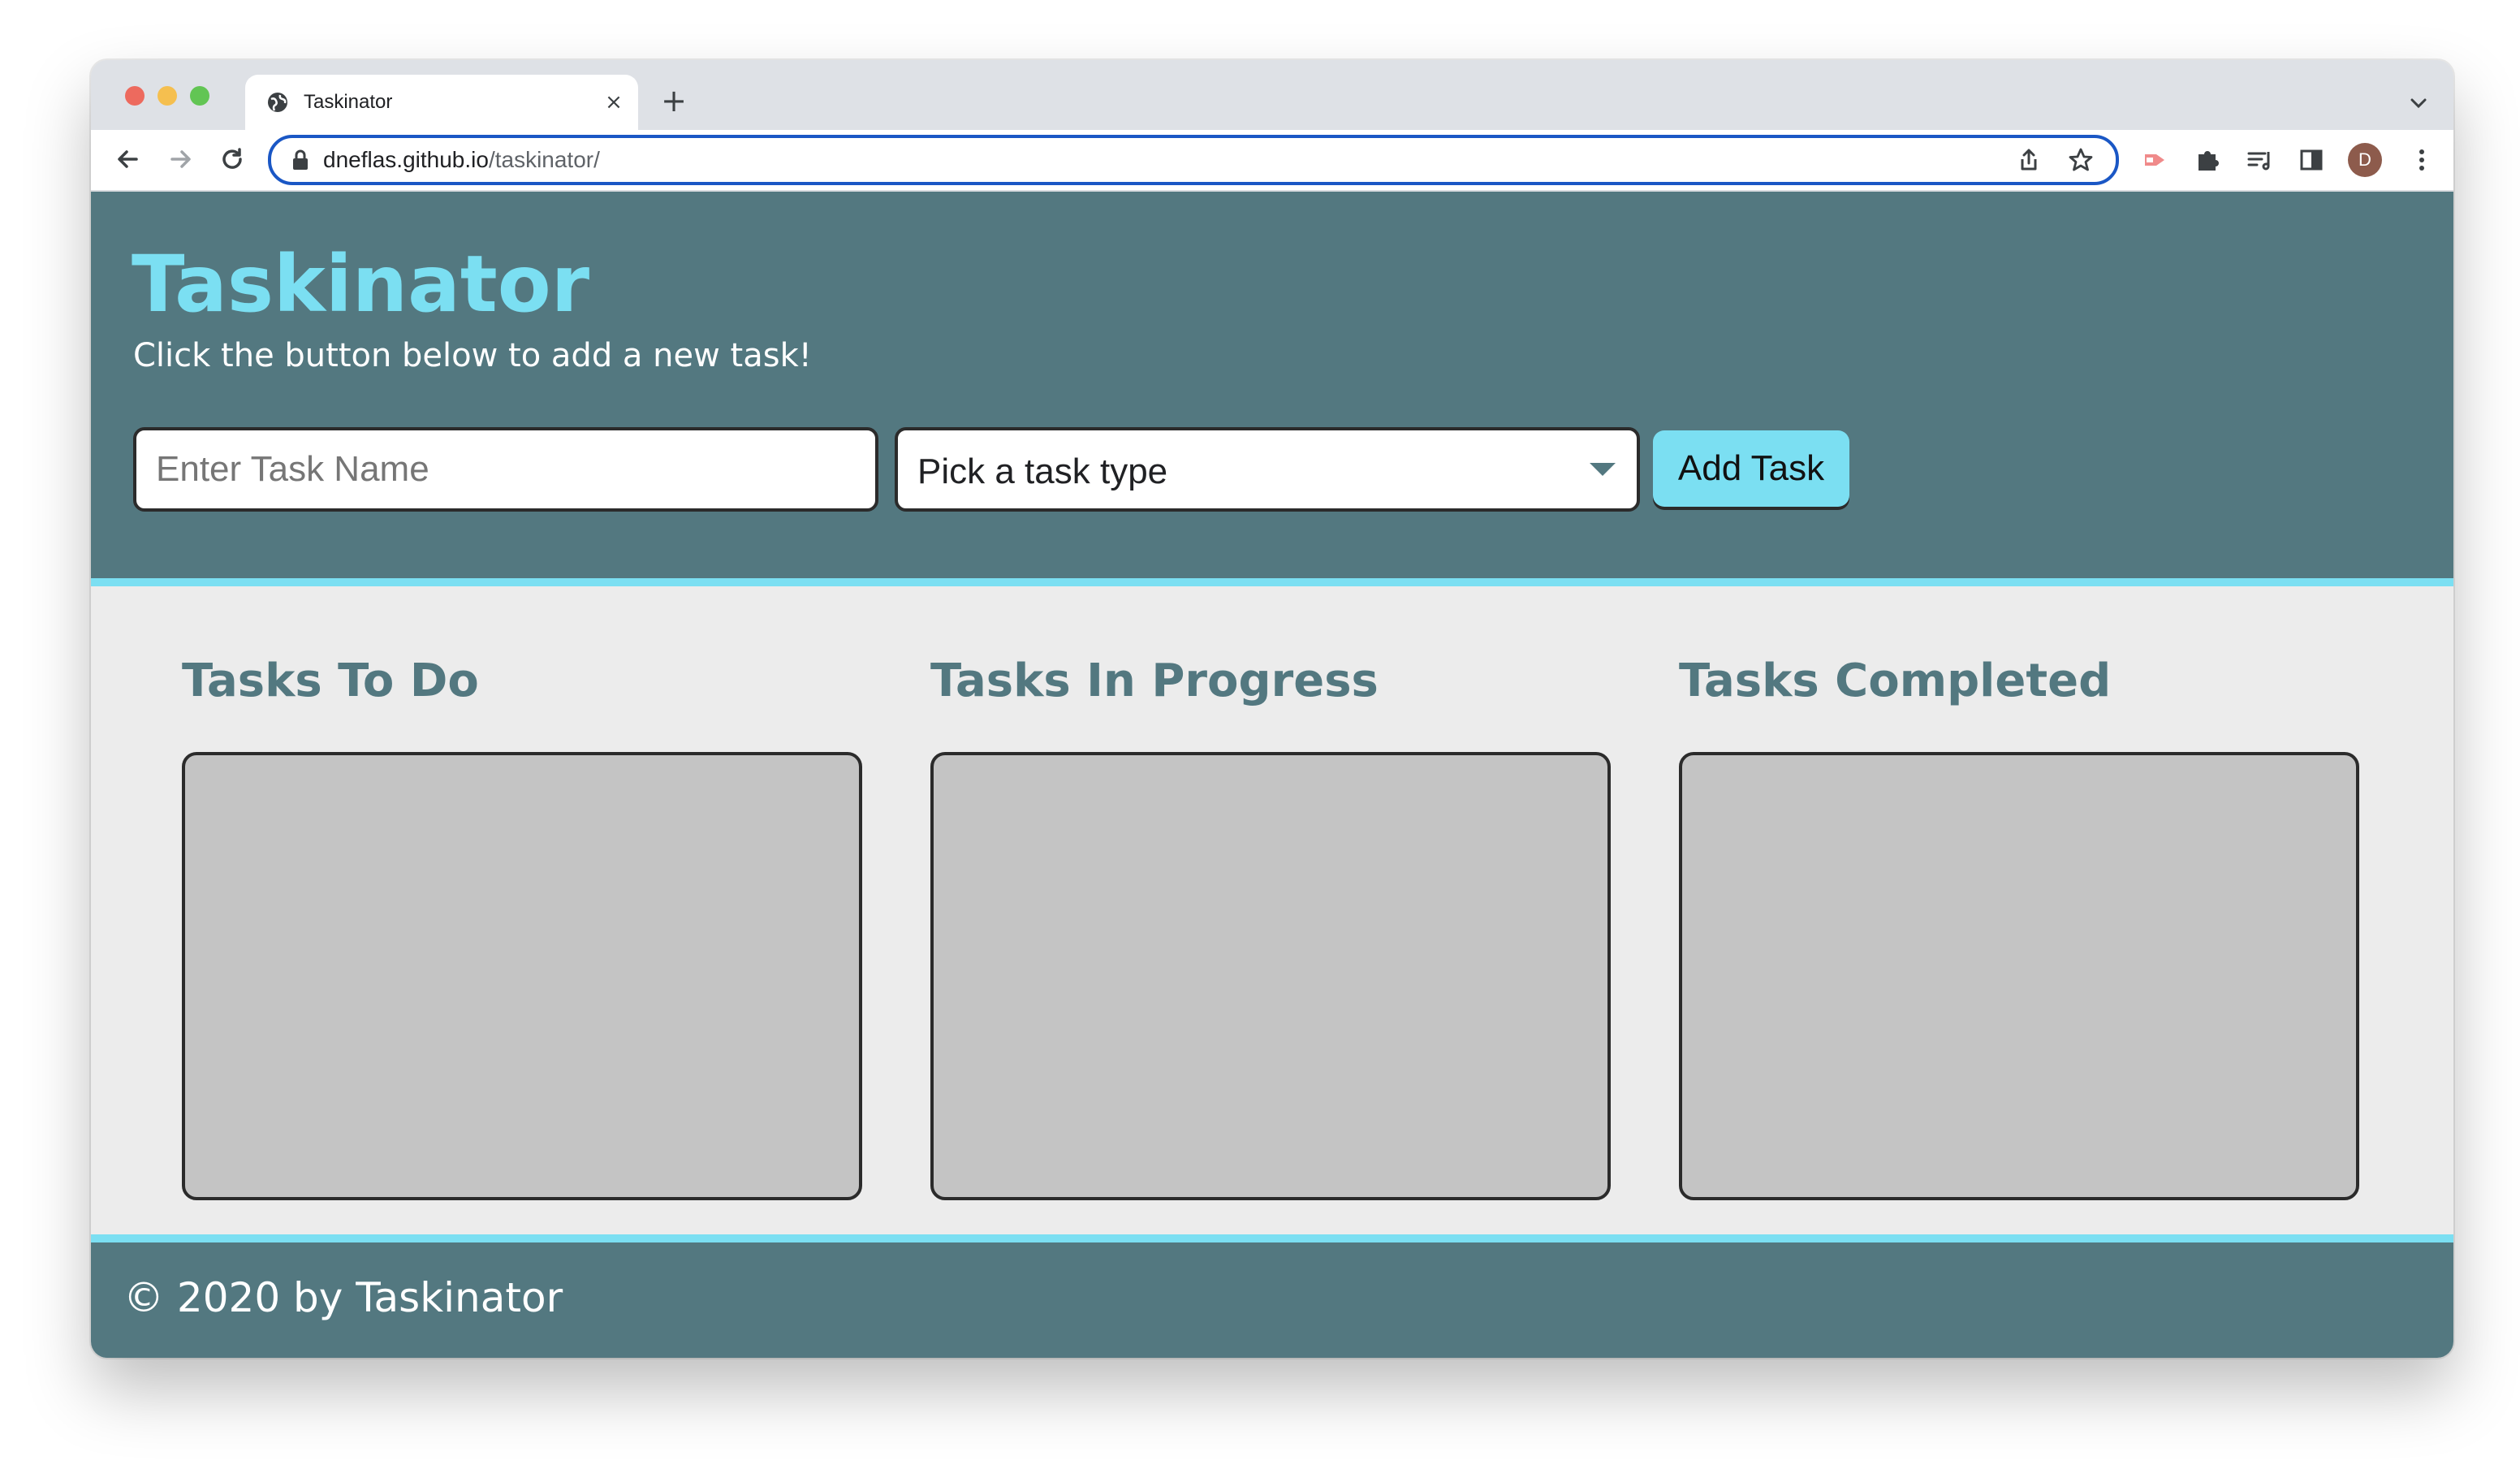  What do you see at coordinates (2207, 160) in the screenshot?
I see `puzzle-icon` at bounding box center [2207, 160].